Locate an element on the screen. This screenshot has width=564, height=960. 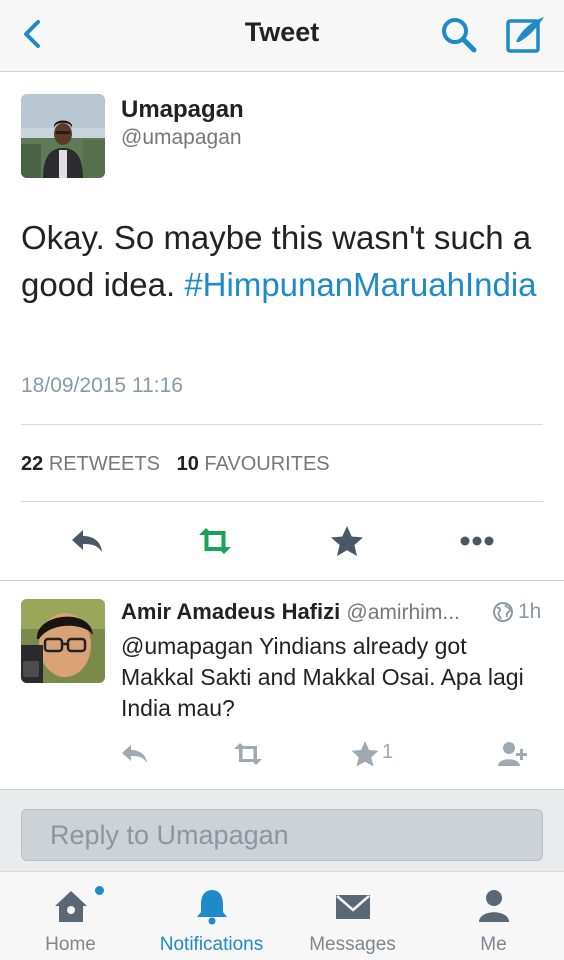
tab-notifications-label: Notifications is located at coordinates (211, 944).